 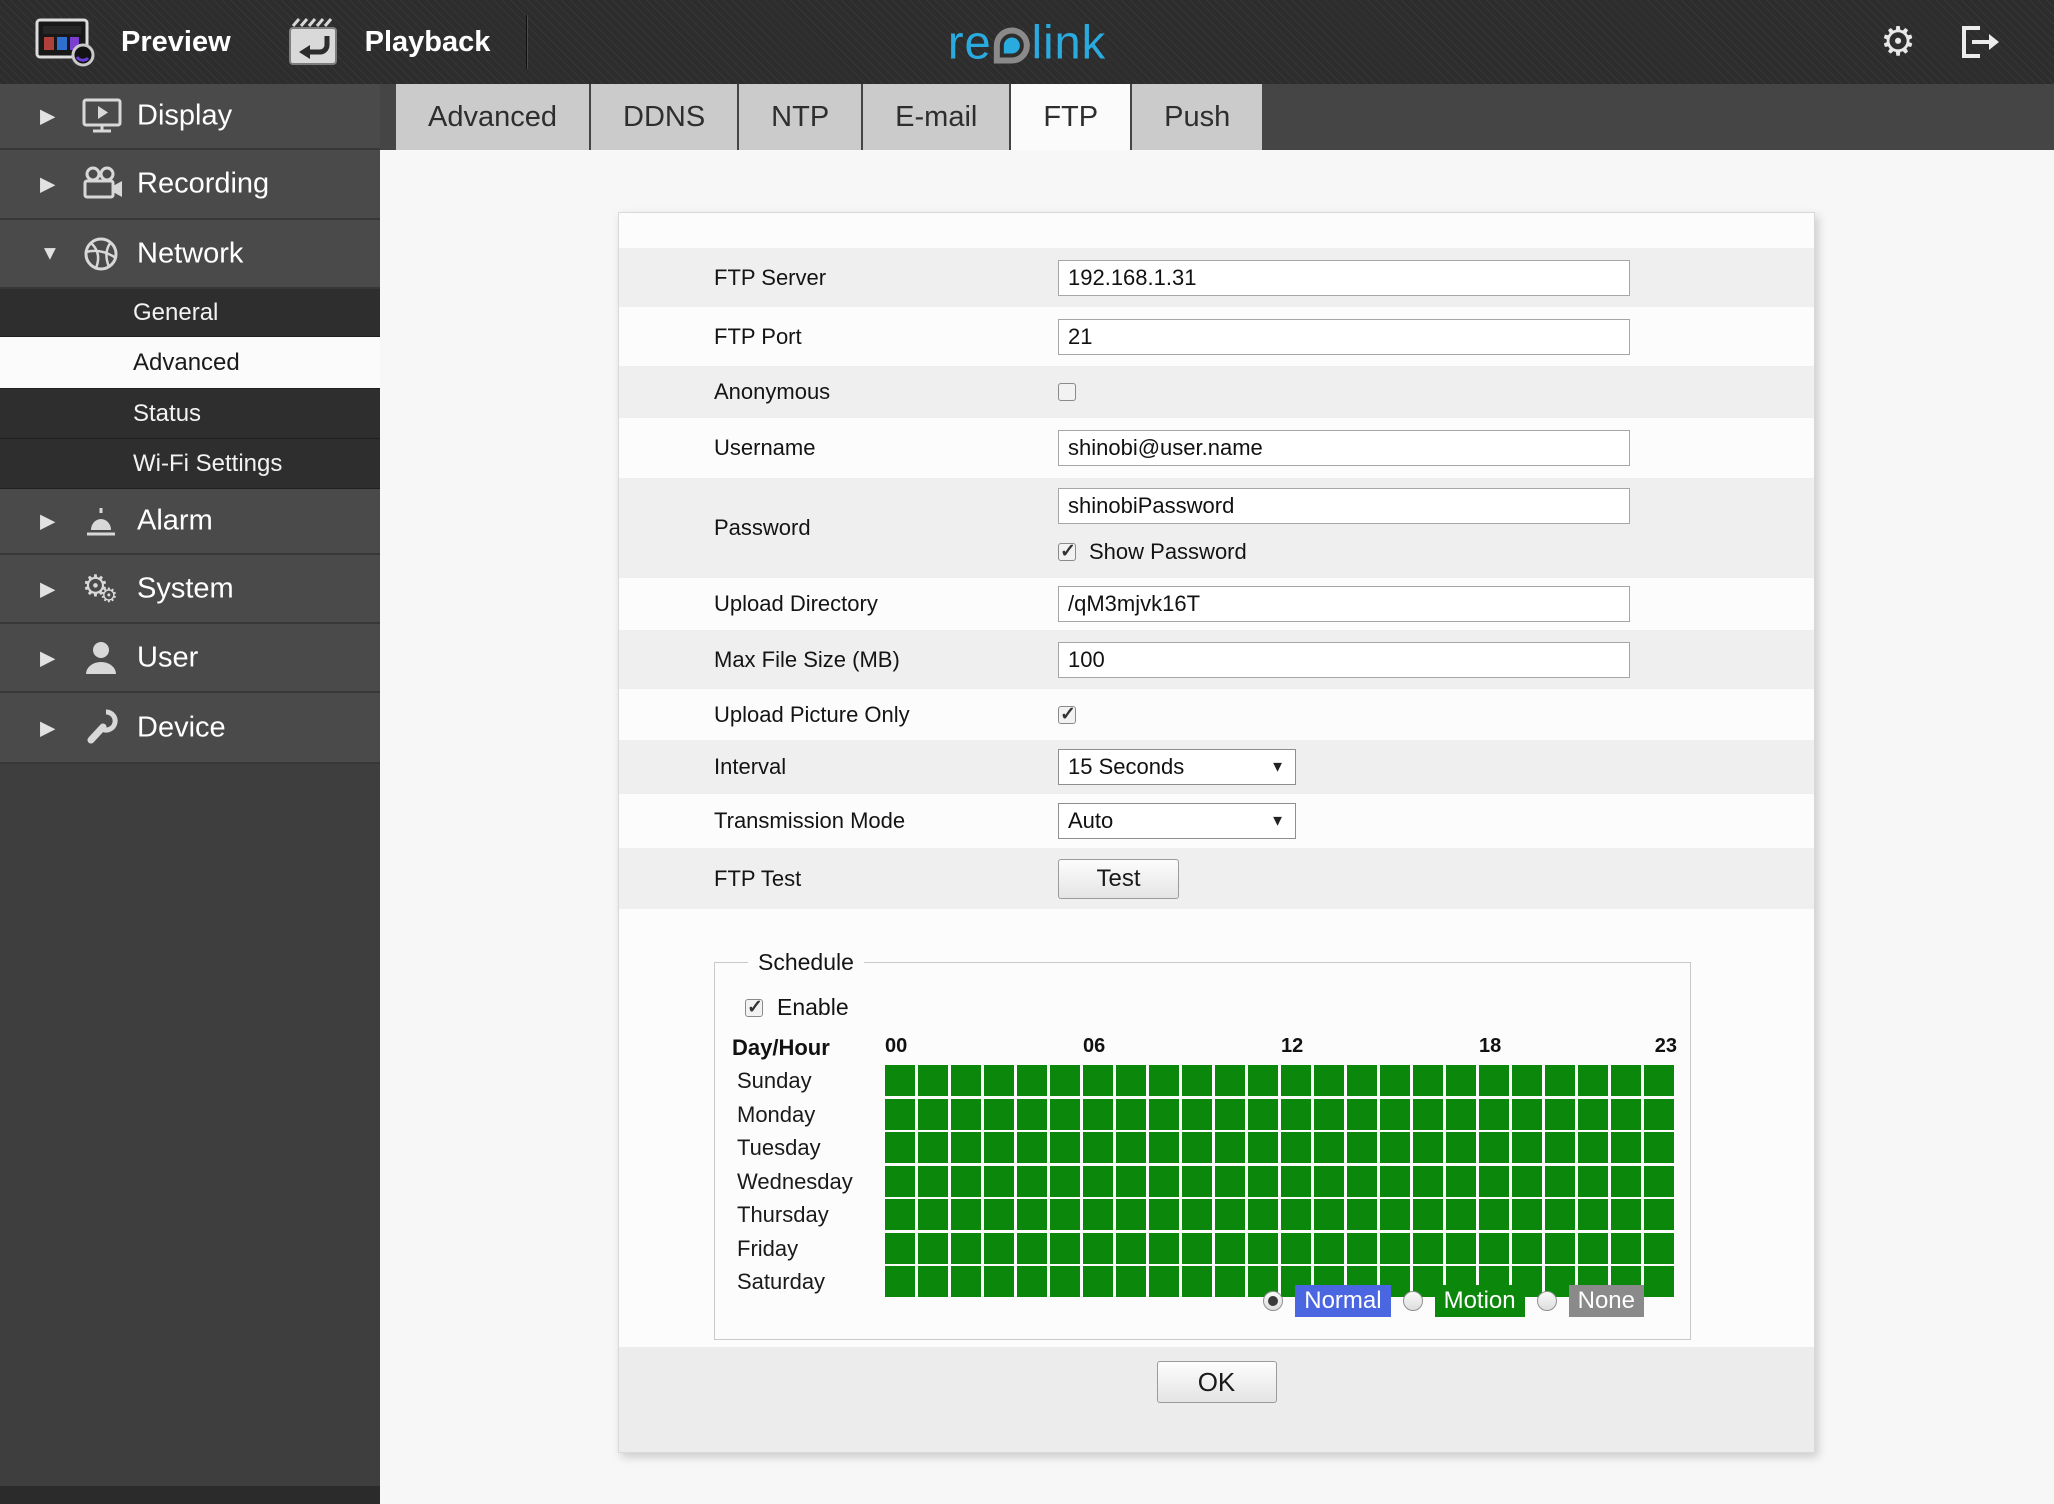 What do you see at coordinates (1344, 277) in the screenshot?
I see `ftp-server-input` at bounding box center [1344, 277].